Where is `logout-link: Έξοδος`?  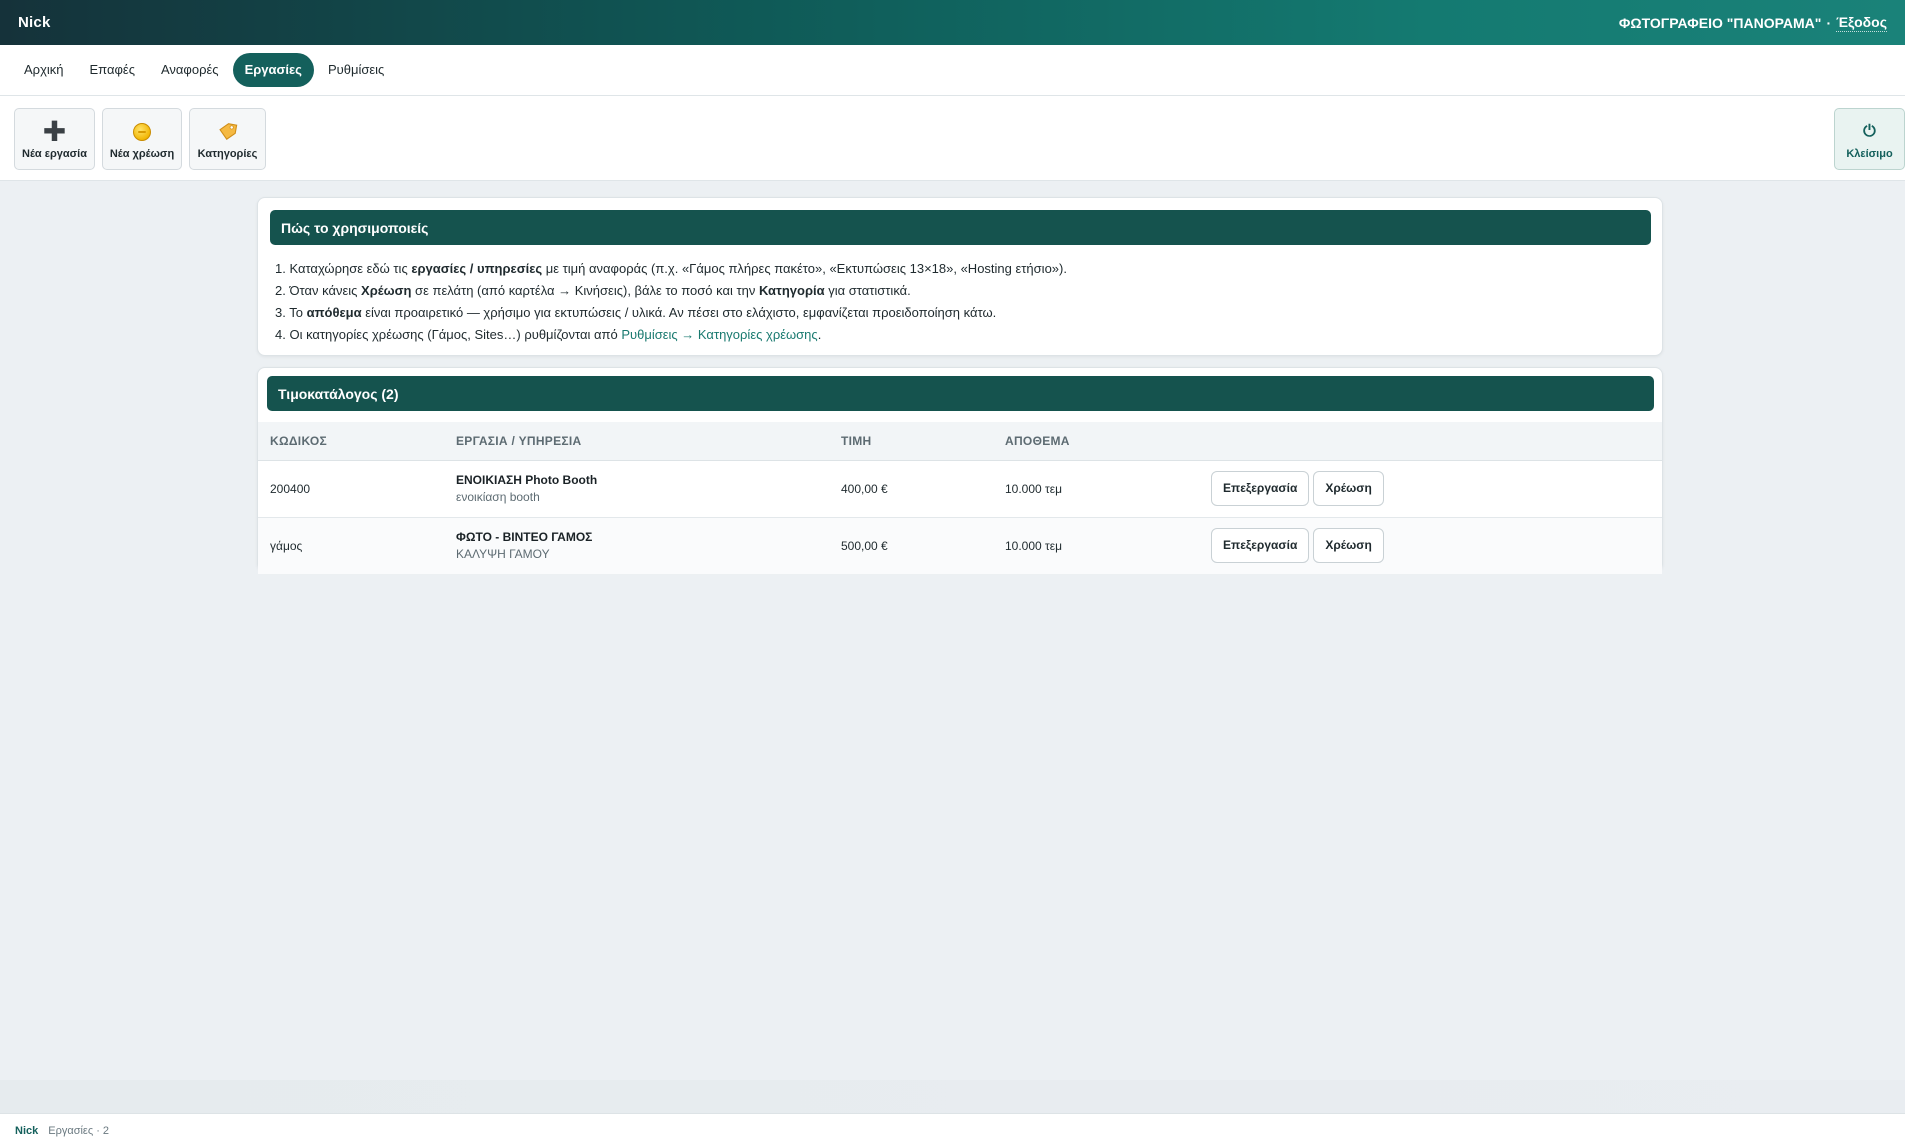 logout-link: Έξοδος is located at coordinates (1861, 23).